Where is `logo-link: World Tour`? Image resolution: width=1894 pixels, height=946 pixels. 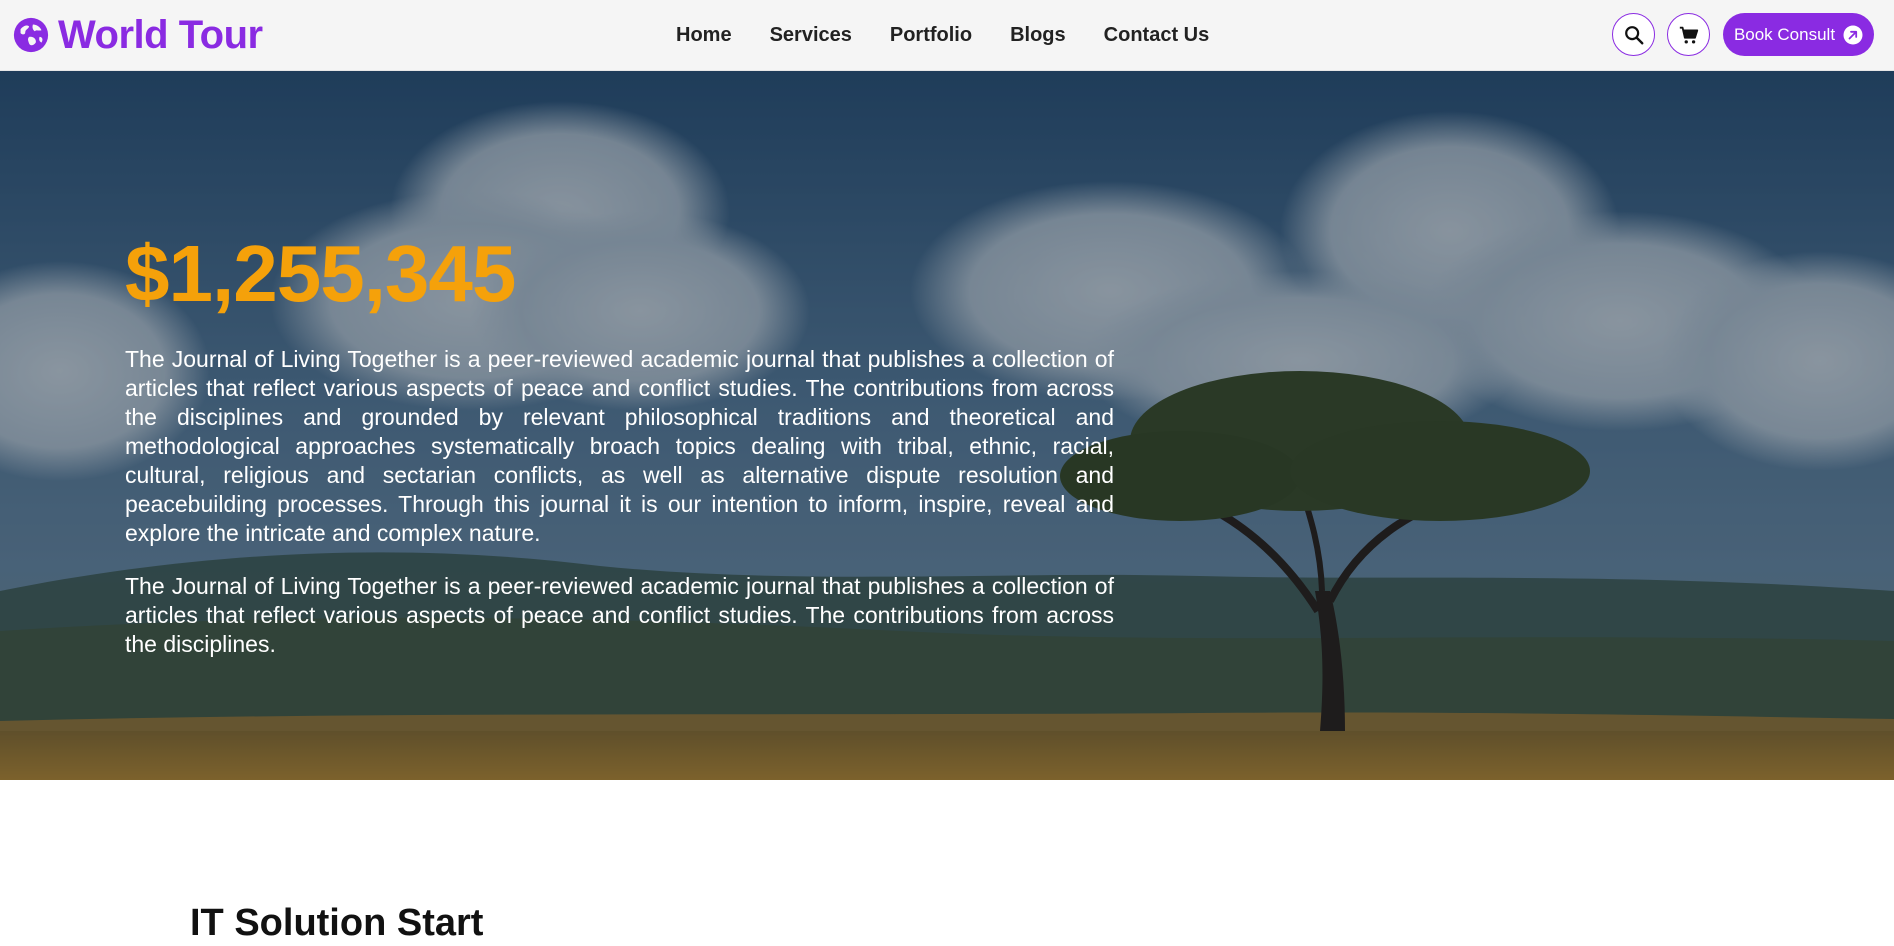 logo-link: World Tour is located at coordinates (137, 35).